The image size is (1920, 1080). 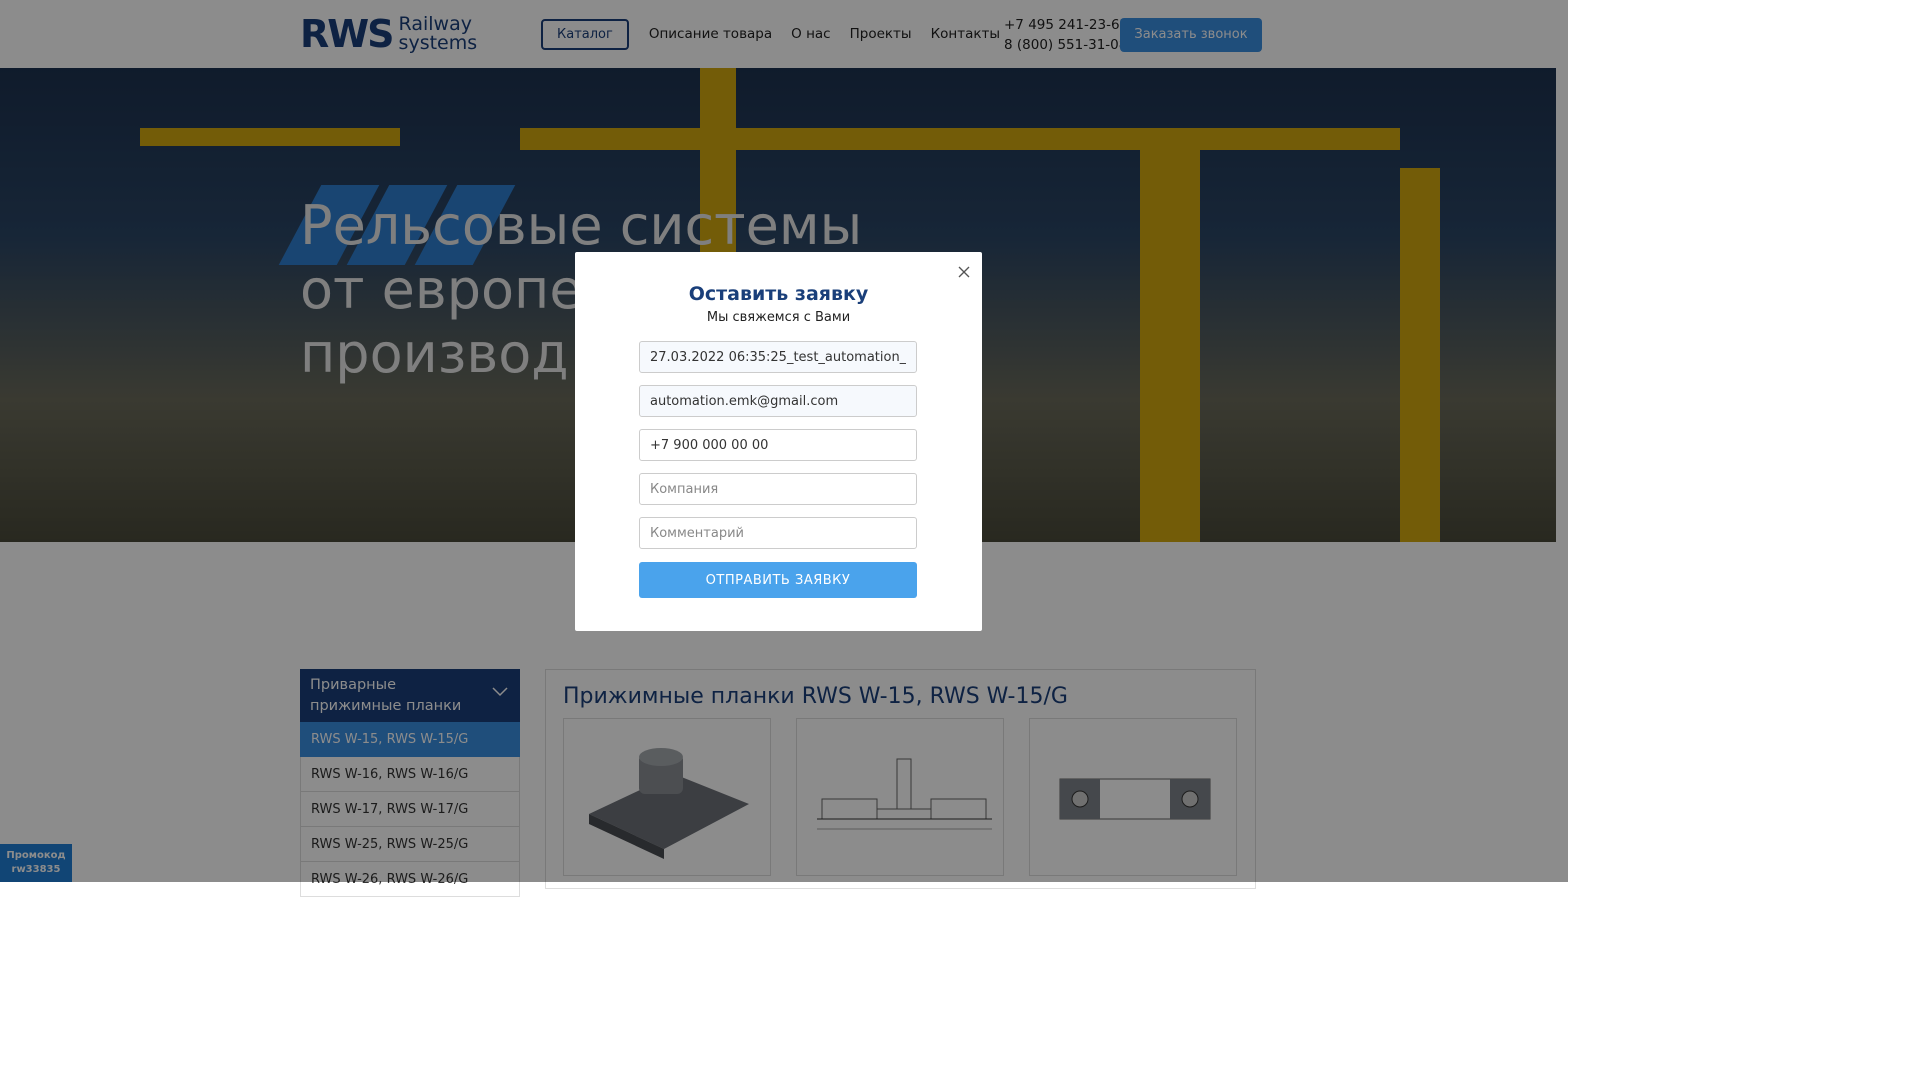 What do you see at coordinates (778, 445) in the screenshot?
I see `phone-field` at bounding box center [778, 445].